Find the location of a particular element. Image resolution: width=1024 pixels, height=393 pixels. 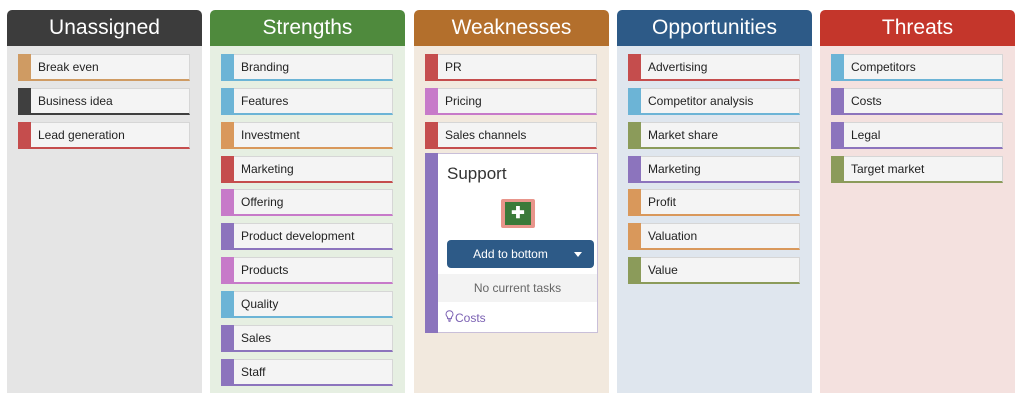

column-title: Opportunities is located at coordinates (714, 28).